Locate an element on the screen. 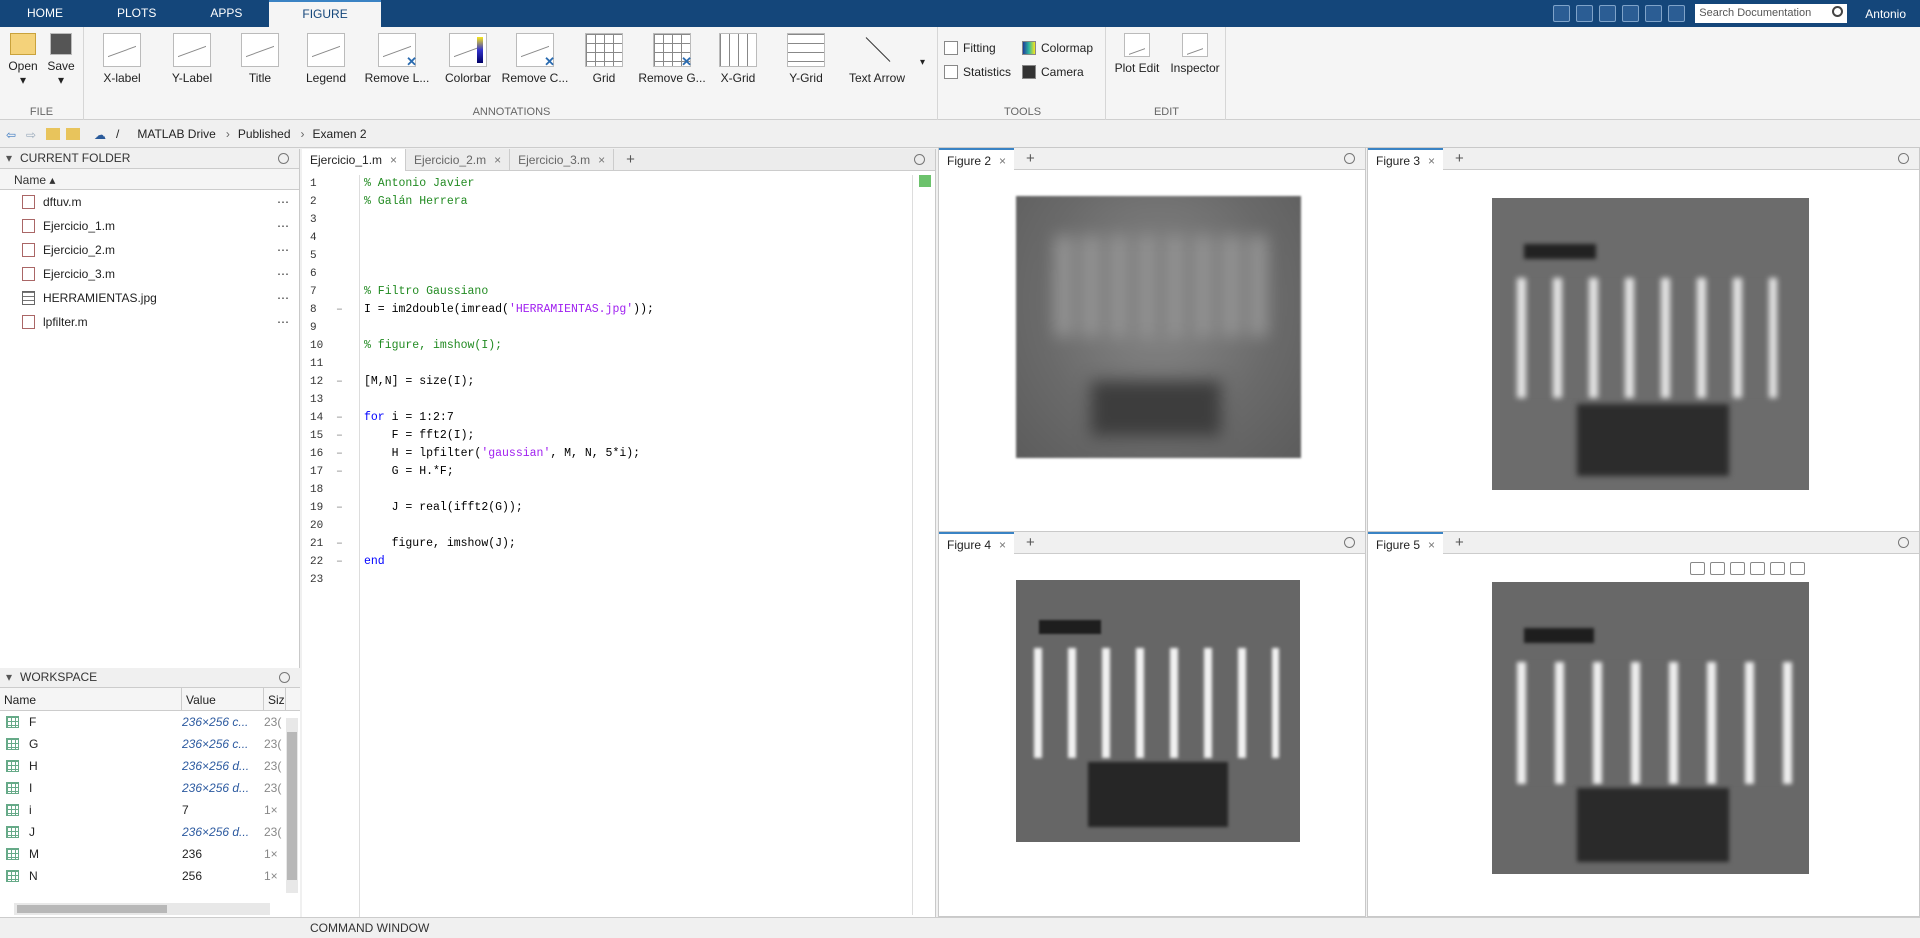  workspace-vscroll is located at coordinates (292, 805).